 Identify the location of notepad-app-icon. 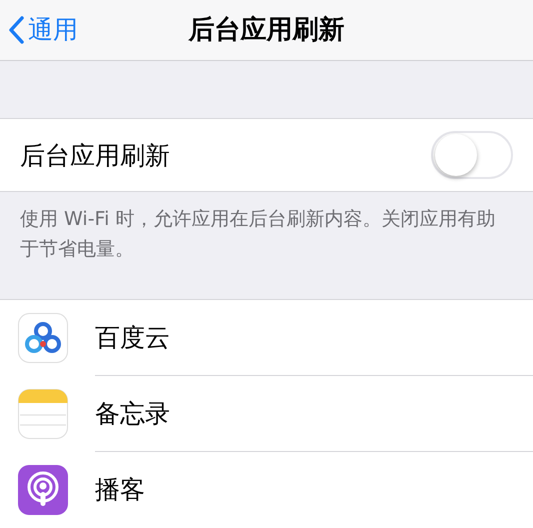
(43, 414).